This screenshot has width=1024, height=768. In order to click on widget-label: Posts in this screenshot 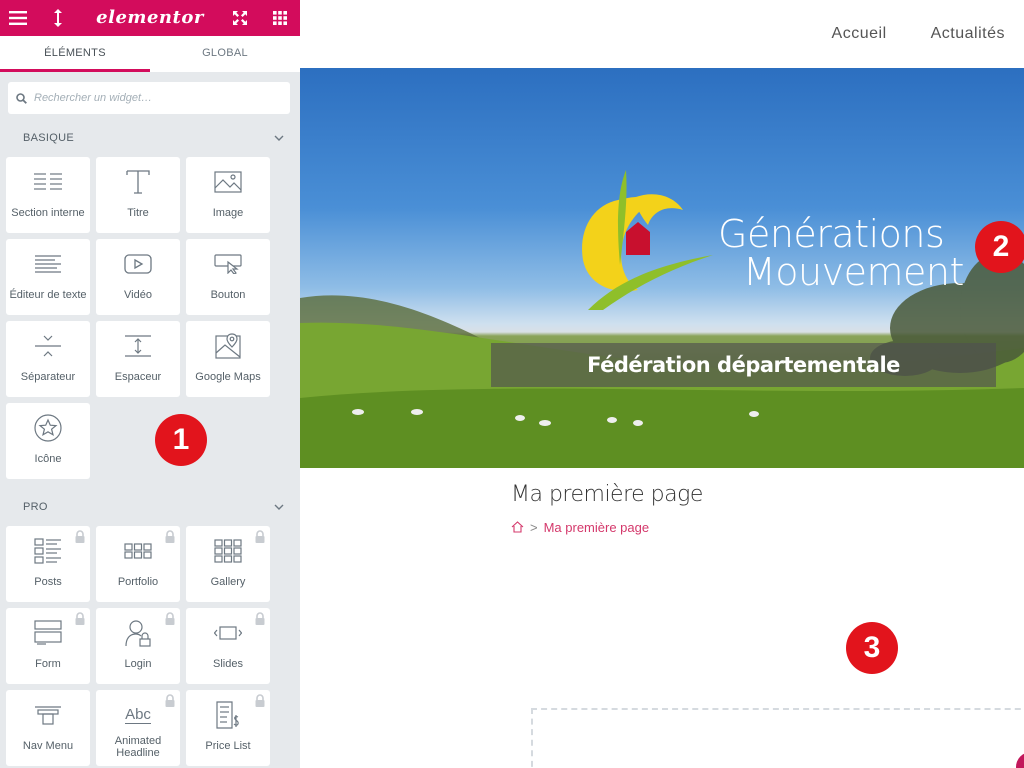, I will do `click(48, 582)`.